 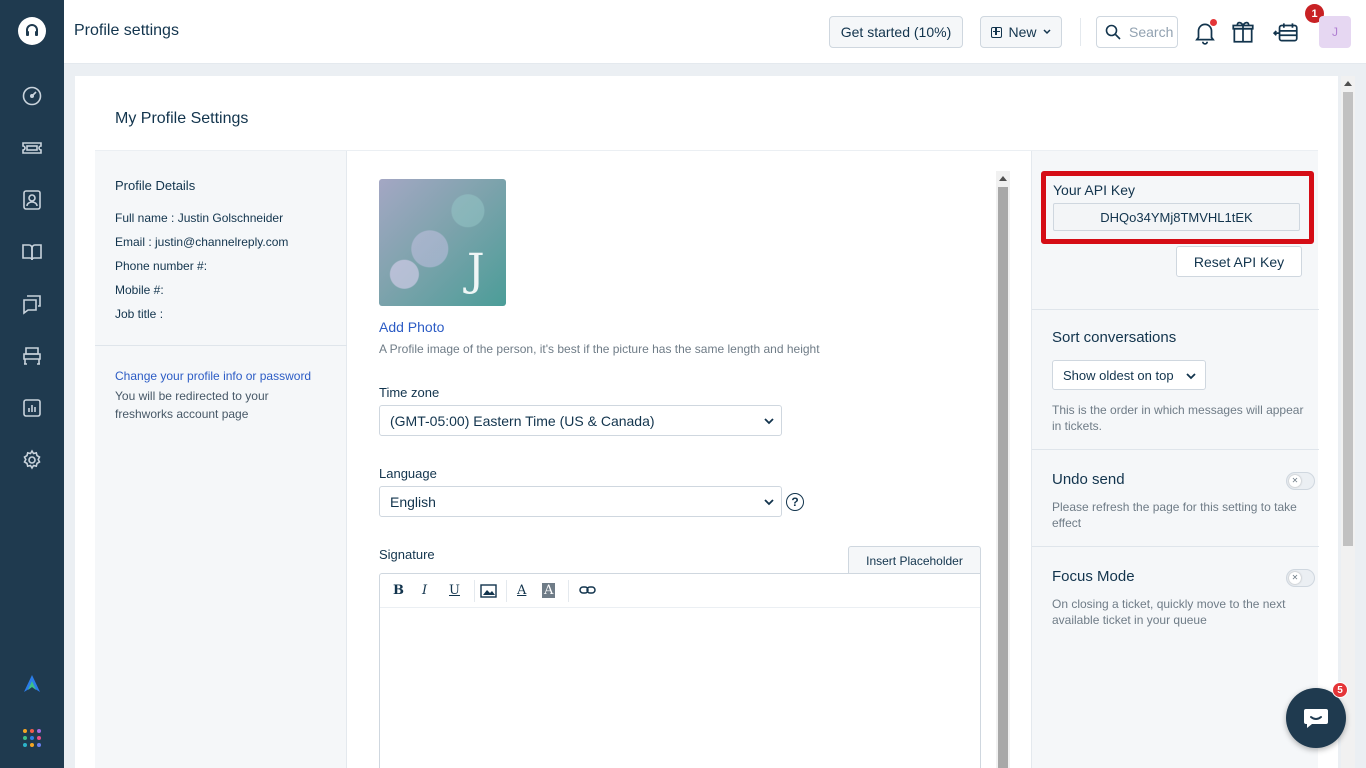 What do you see at coordinates (680, 591) in the screenshot?
I see `editor-toolbar: B I U A A` at bounding box center [680, 591].